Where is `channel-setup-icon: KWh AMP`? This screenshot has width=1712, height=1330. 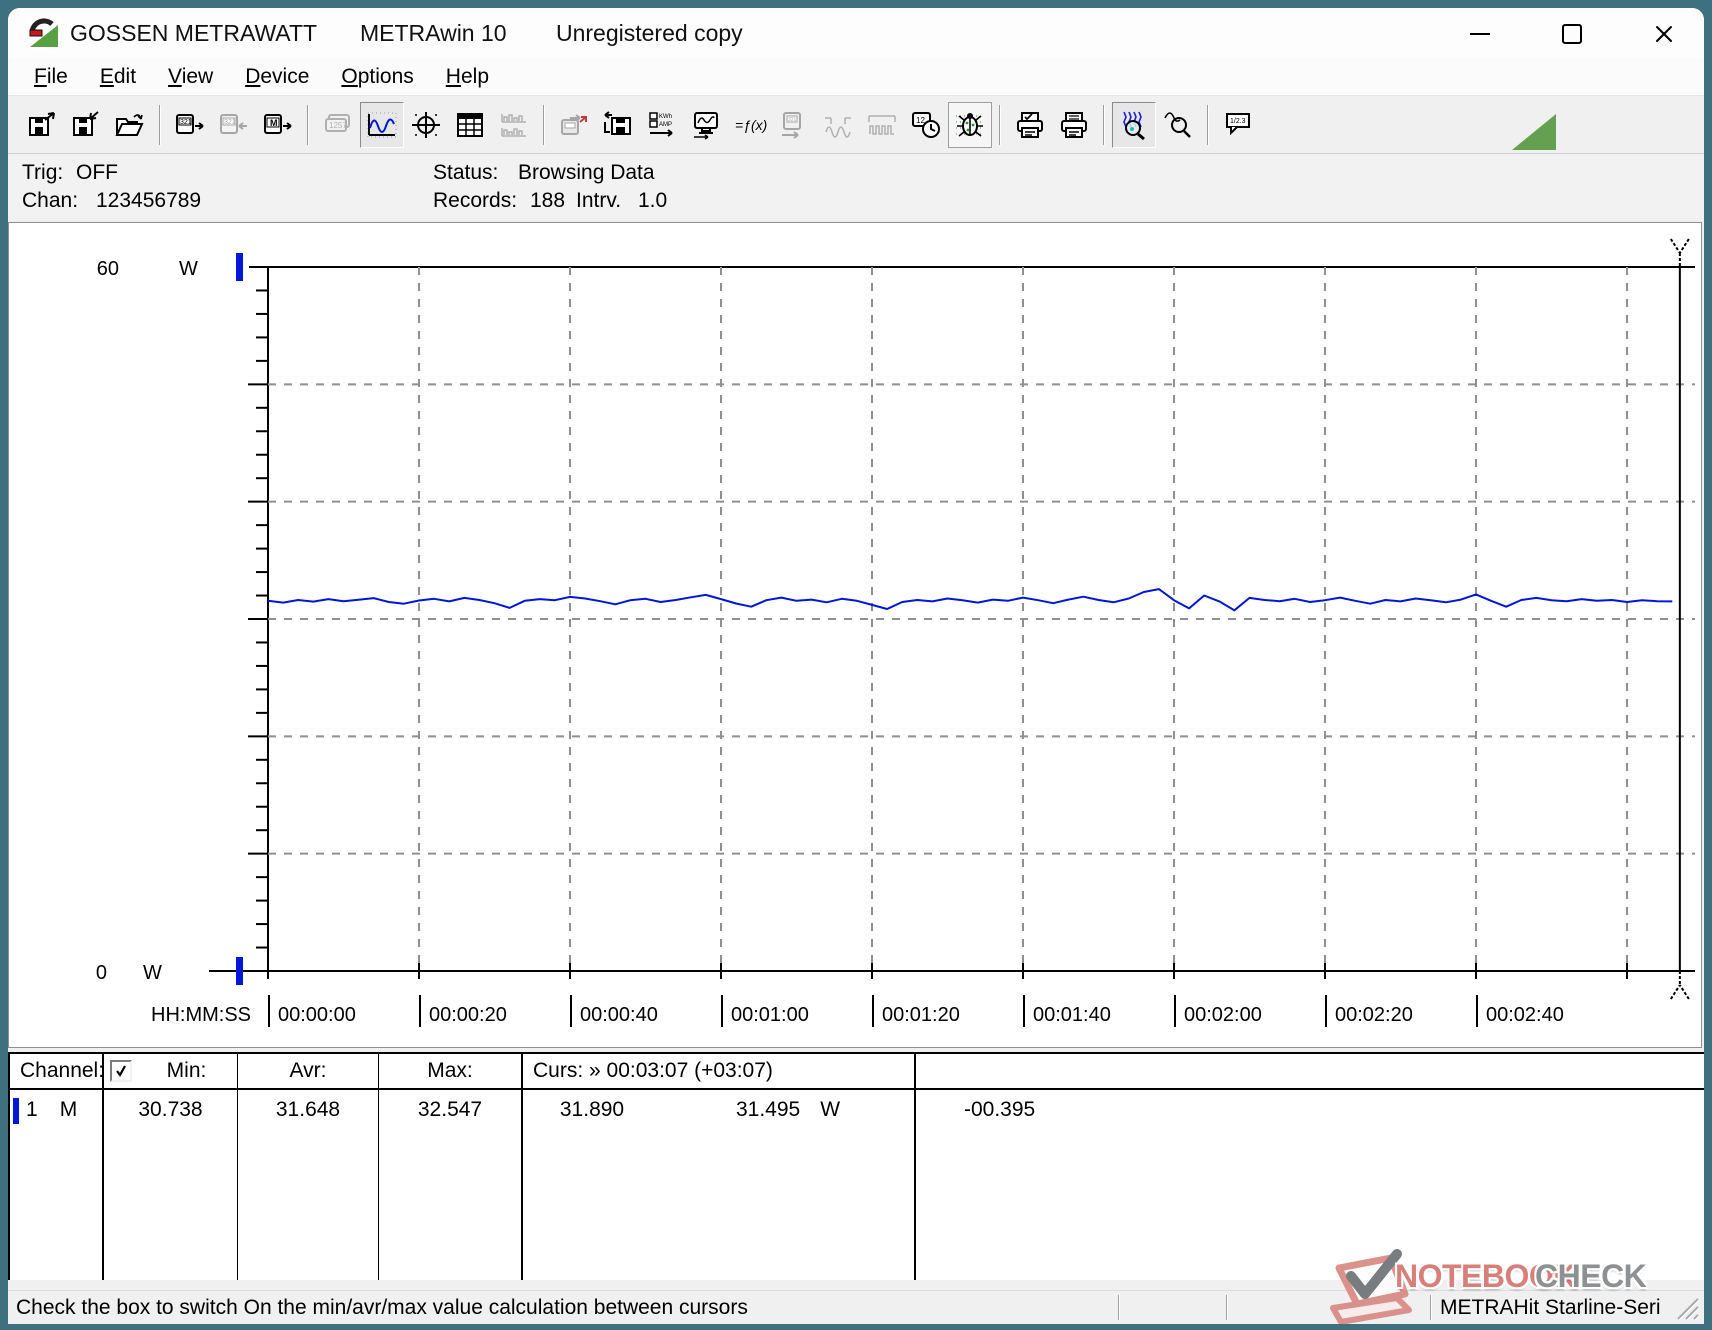 channel-setup-icon: KWh AMP is located at coordinates (661, 124).